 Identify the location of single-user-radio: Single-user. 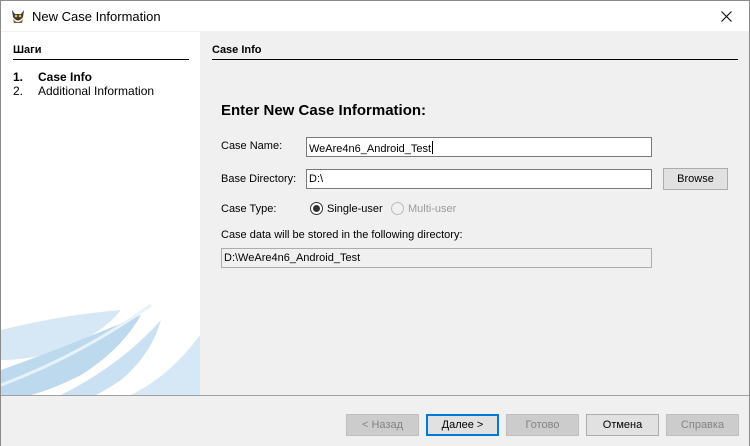
(346, 208).